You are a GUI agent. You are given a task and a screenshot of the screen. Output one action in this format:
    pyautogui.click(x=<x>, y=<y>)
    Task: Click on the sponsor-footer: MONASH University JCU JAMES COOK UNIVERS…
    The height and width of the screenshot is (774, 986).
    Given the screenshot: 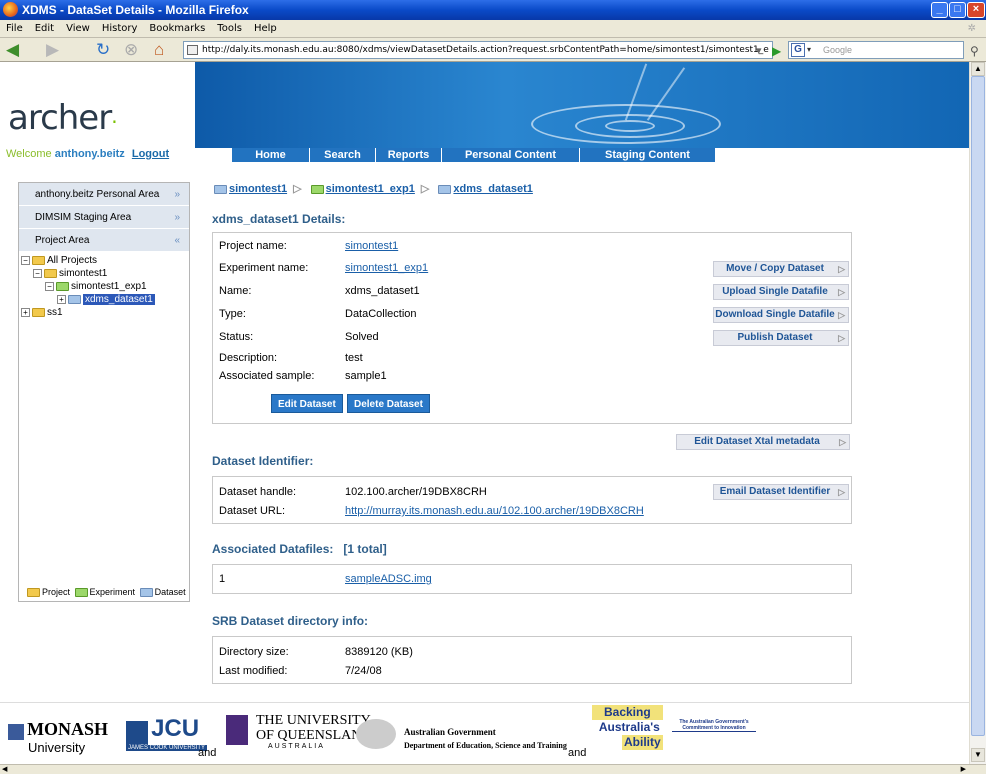 What is the action you would take?
    pyautogui.click(x=484, y=733)
    